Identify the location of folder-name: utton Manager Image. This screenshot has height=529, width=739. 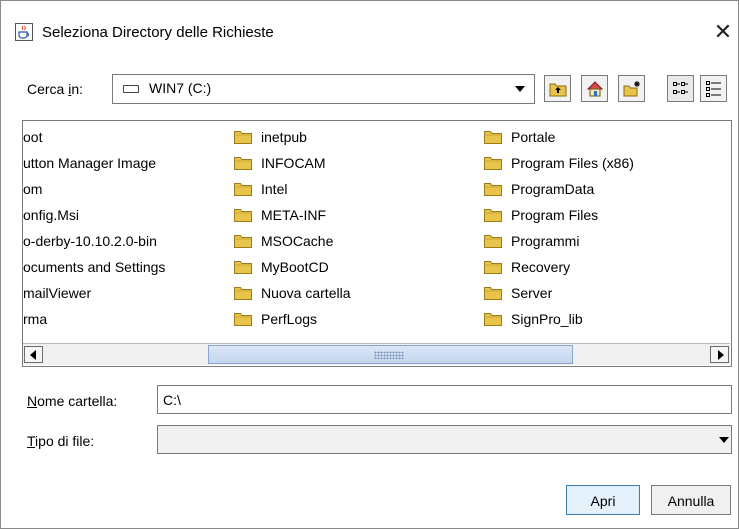
(90, 163).